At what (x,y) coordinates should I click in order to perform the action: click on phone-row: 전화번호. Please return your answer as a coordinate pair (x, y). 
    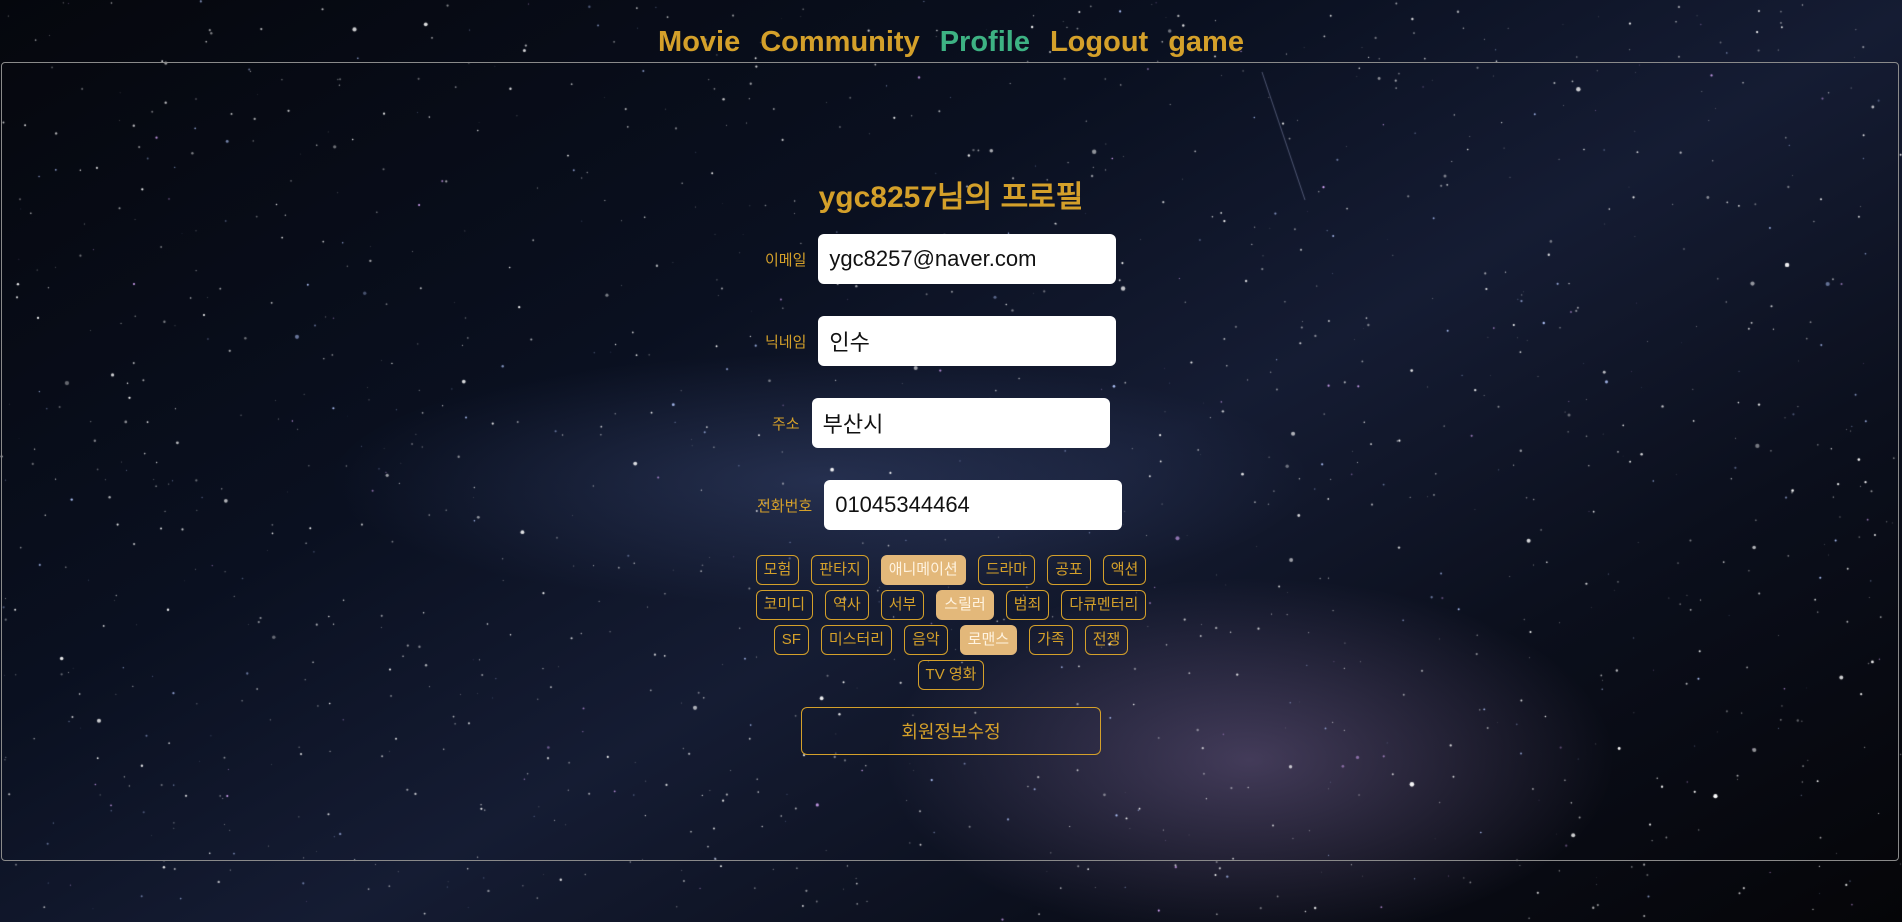
    Looking at the image, I should click on (940, 505).